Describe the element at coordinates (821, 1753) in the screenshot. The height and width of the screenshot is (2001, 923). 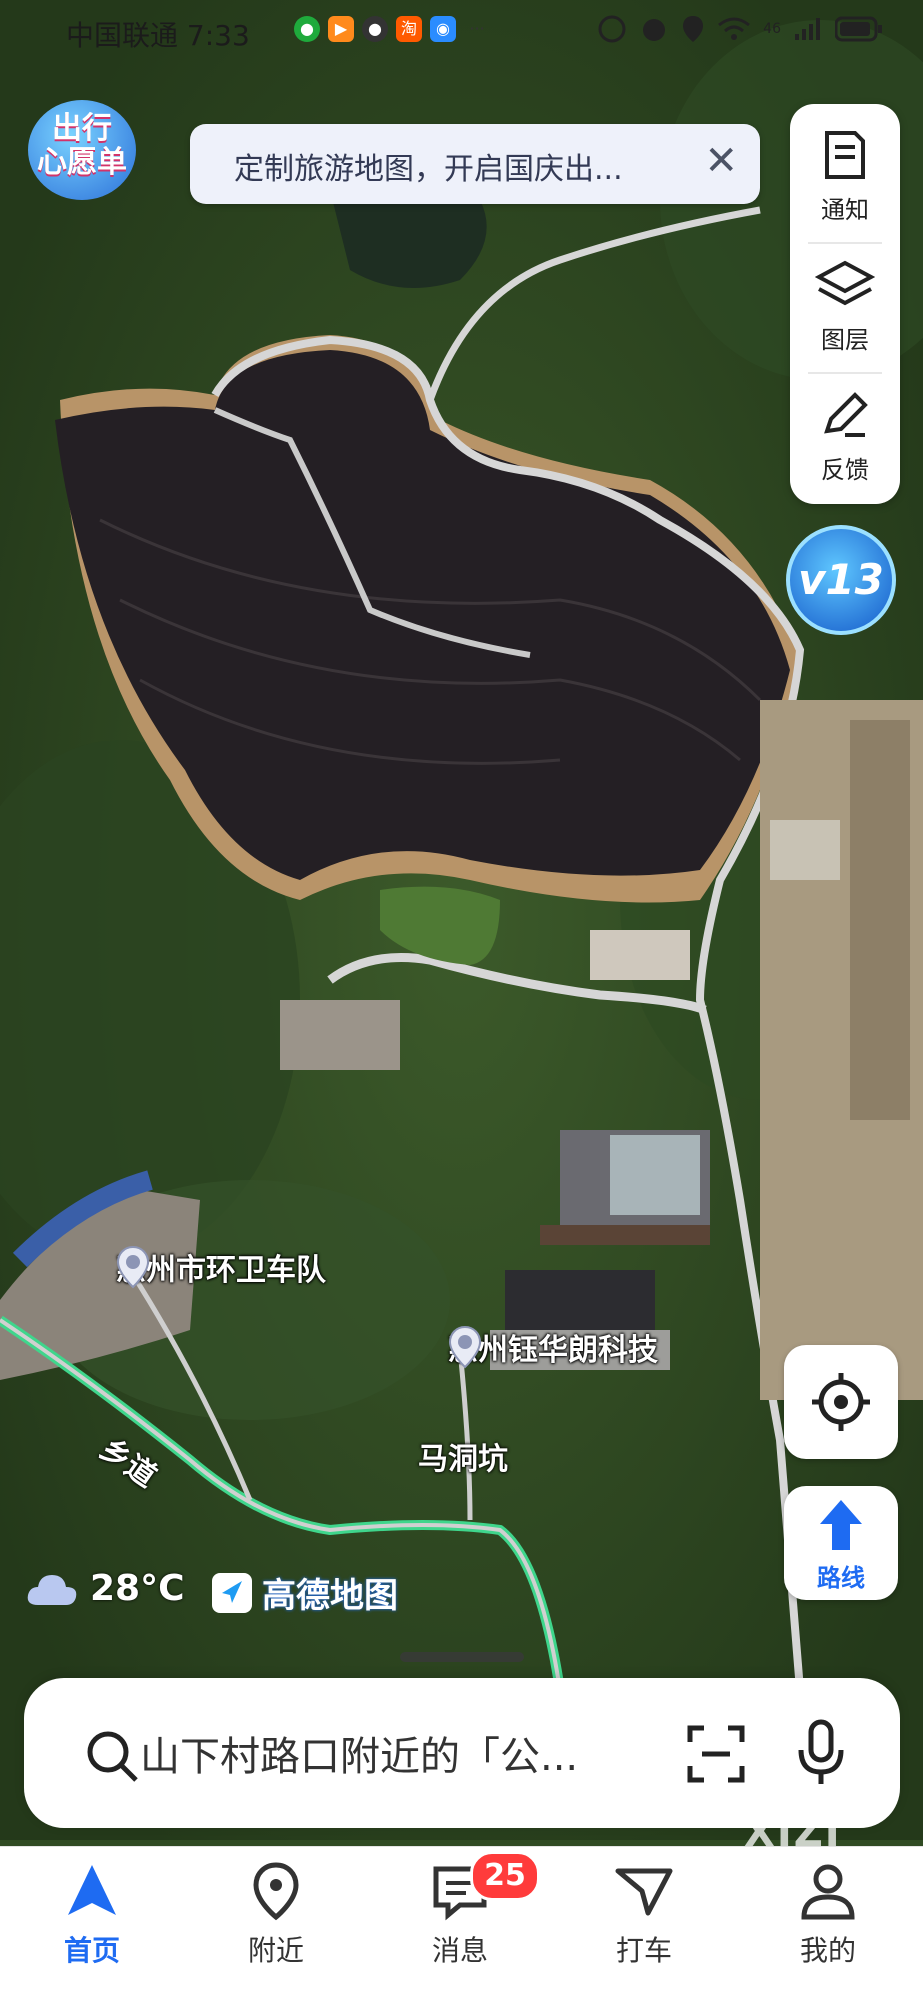
I see `microphone-icon` at that location.